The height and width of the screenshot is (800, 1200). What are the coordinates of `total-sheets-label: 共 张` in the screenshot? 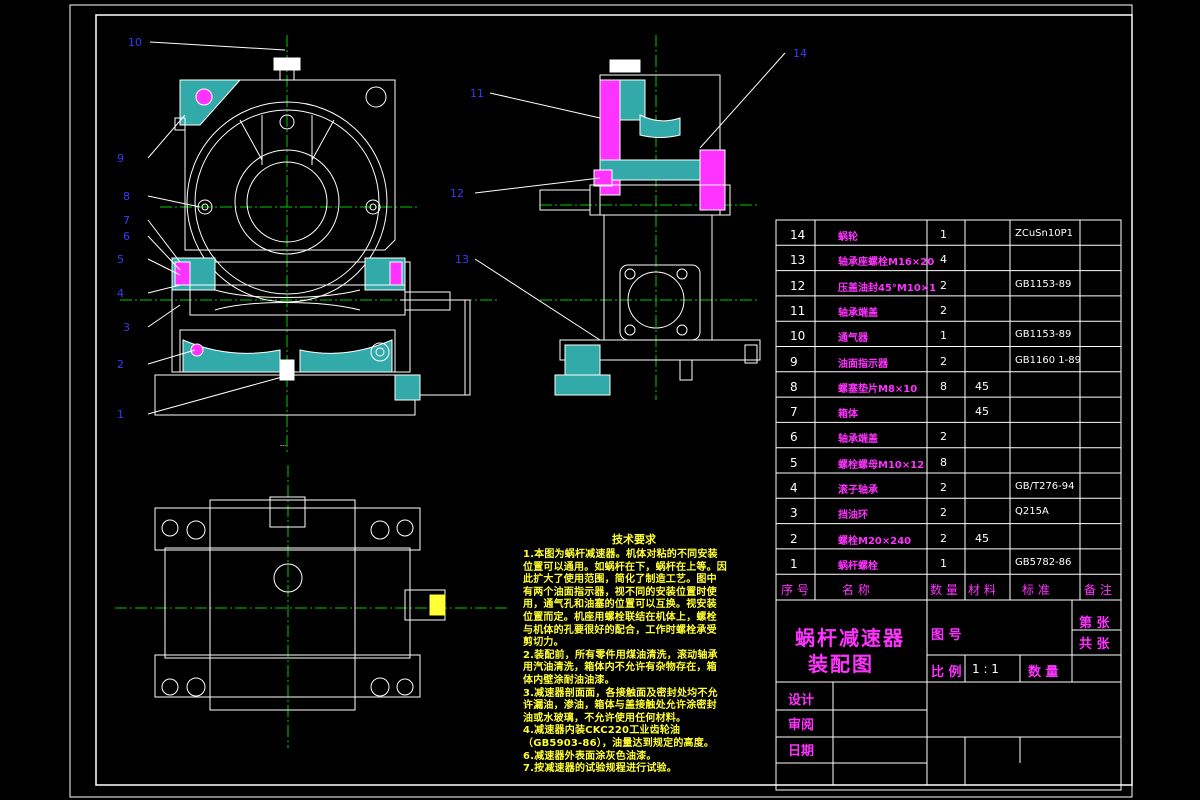 It's located at (1094, 644).